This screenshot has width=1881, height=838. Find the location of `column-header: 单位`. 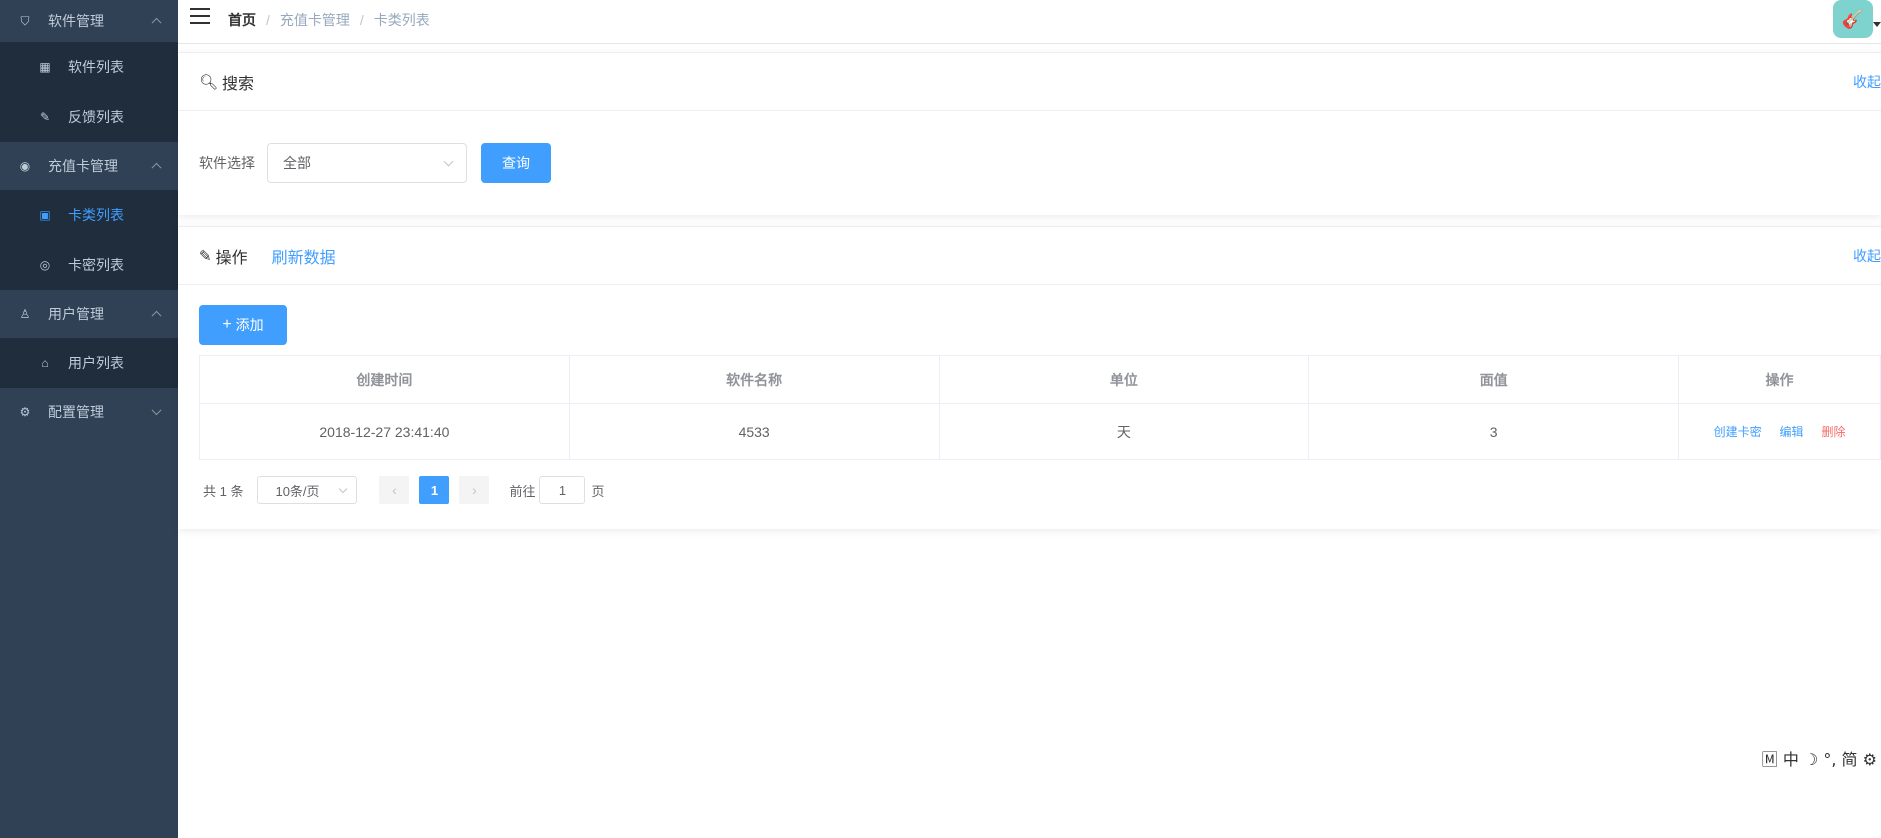

column-header: 单位 is located at coordinates (1124, 379).